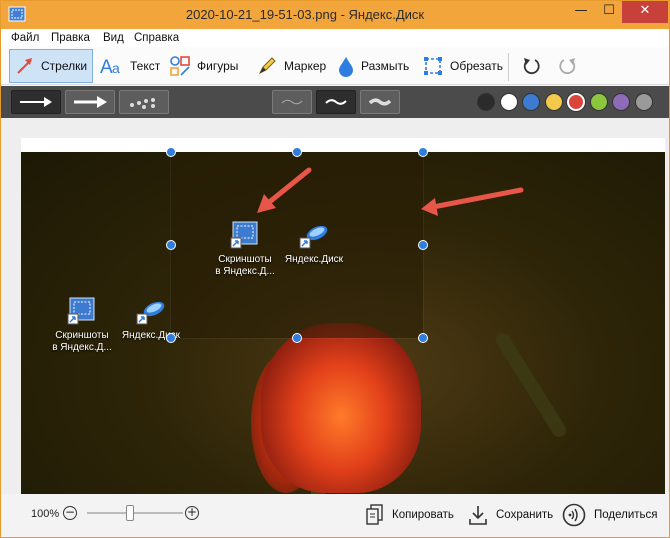 The height and width of the screenshot is (538, 670). I want to click on undo-button, so click(533, 66).